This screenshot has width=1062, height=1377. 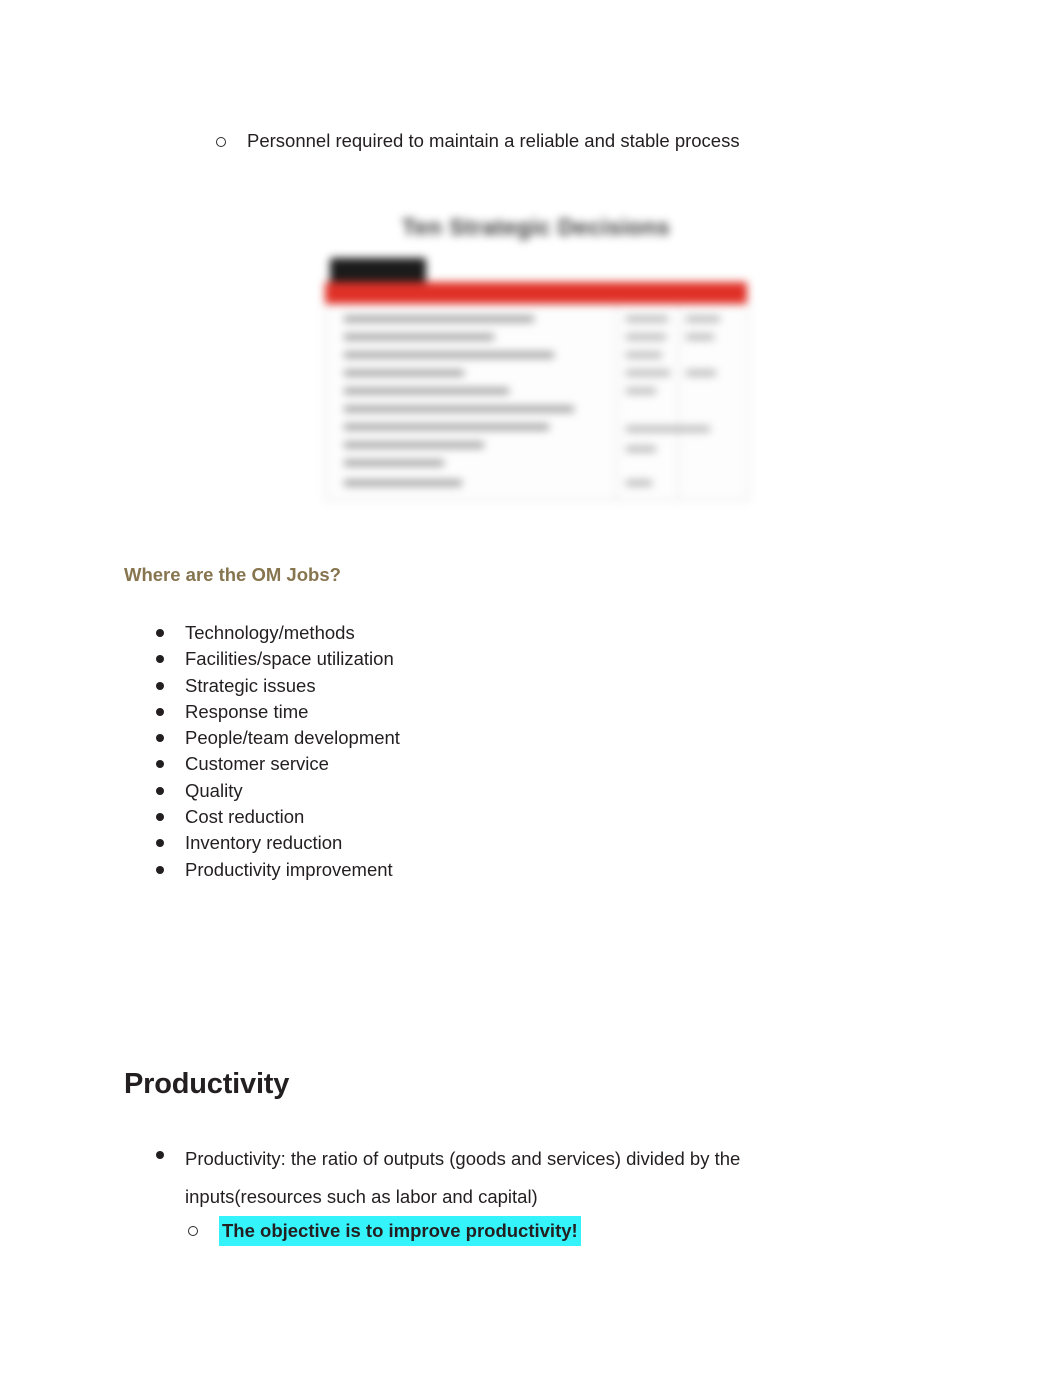 I want to click on list-item: Inventory reduction, so click(x=424, y=843).